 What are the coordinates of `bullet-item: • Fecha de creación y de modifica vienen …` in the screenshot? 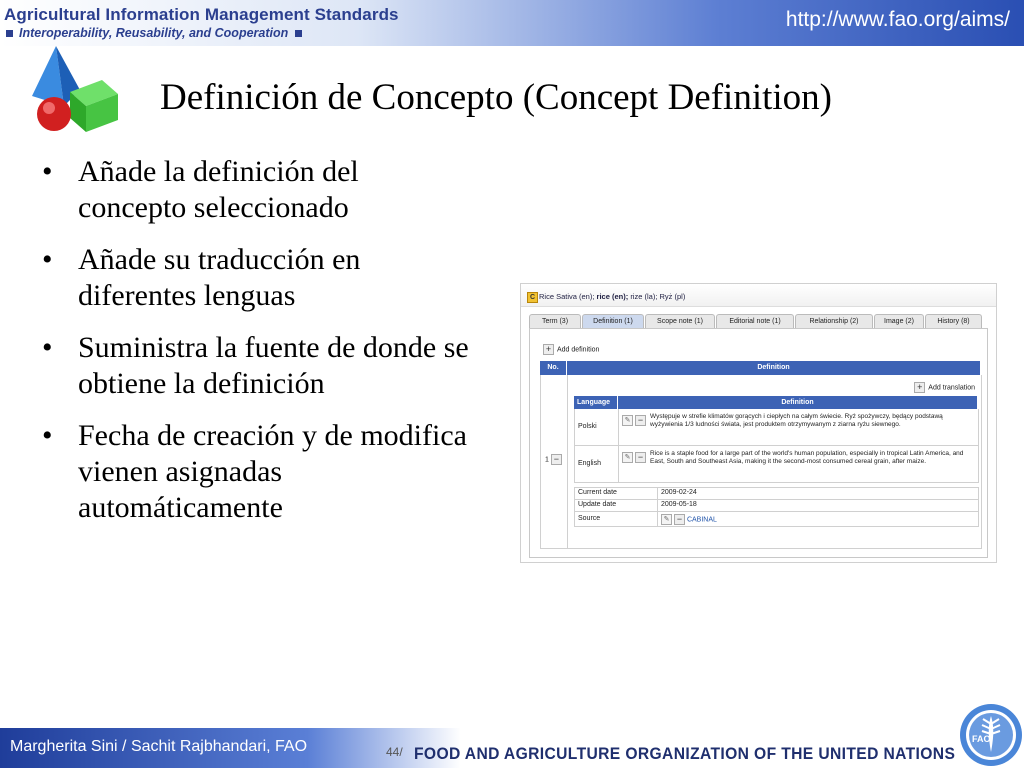 It's located at (255, 472).